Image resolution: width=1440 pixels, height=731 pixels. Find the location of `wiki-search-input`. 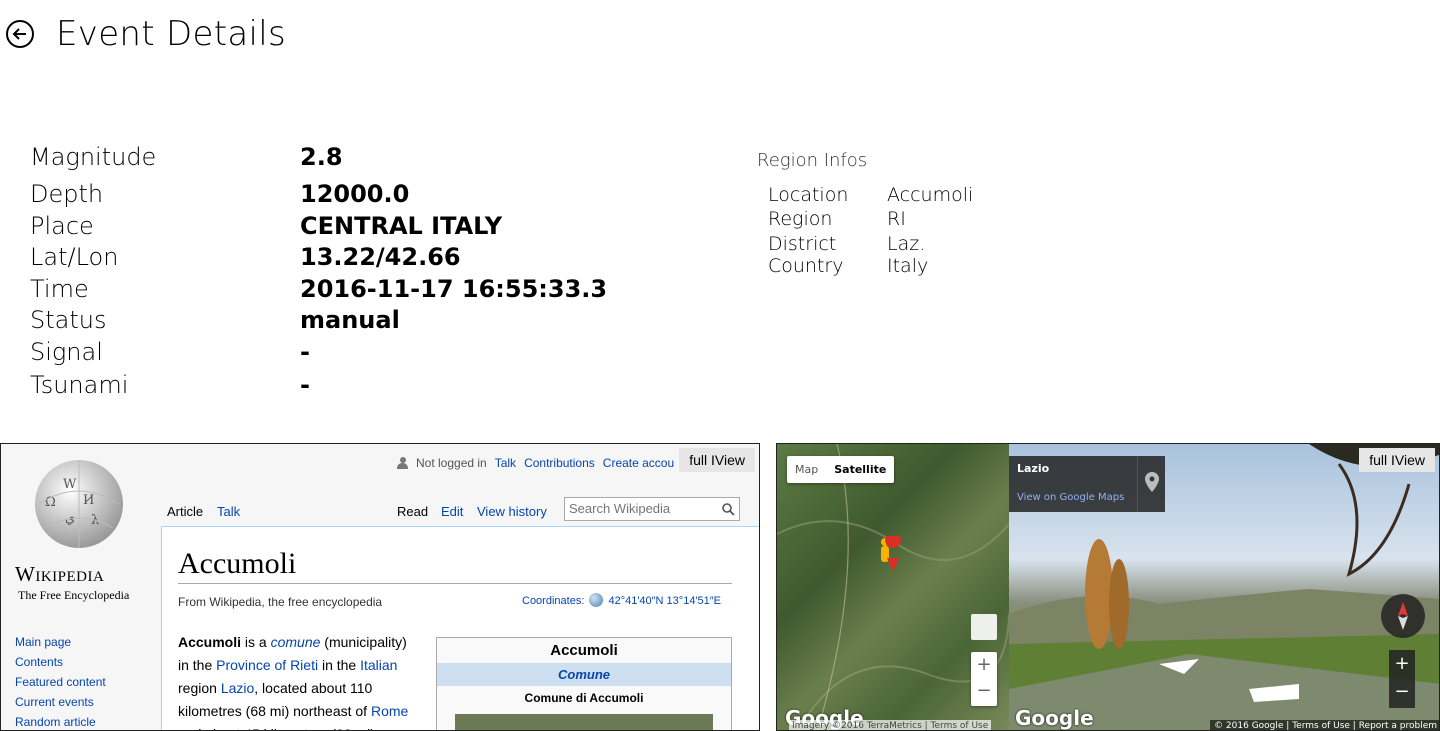

wiki-search-input is located at coordinates (640, 508).